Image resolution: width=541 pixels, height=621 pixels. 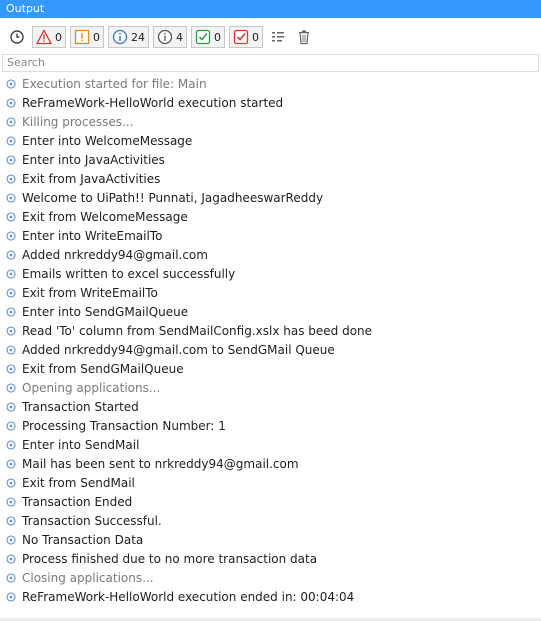 I want to click on log-entry: Execution started for file: Main, so click(x=270, y=83).